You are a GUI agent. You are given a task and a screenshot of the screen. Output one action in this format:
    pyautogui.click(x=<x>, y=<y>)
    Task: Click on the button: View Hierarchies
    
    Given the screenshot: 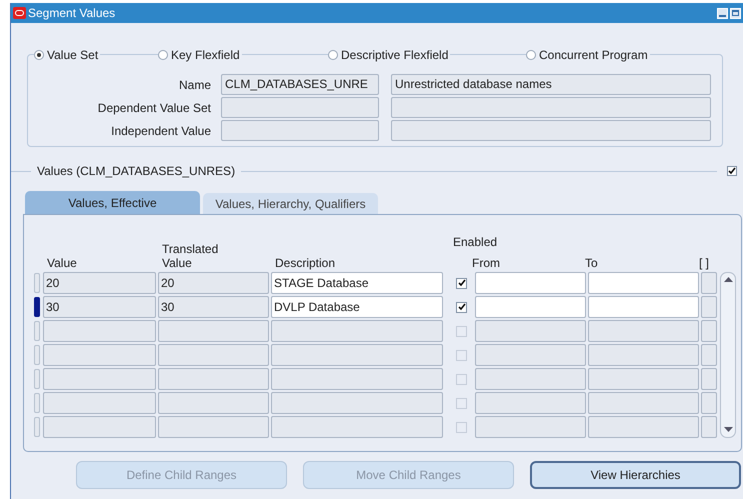 What is the action you would take?
    pyautogui.click(x=635, y=475)
    